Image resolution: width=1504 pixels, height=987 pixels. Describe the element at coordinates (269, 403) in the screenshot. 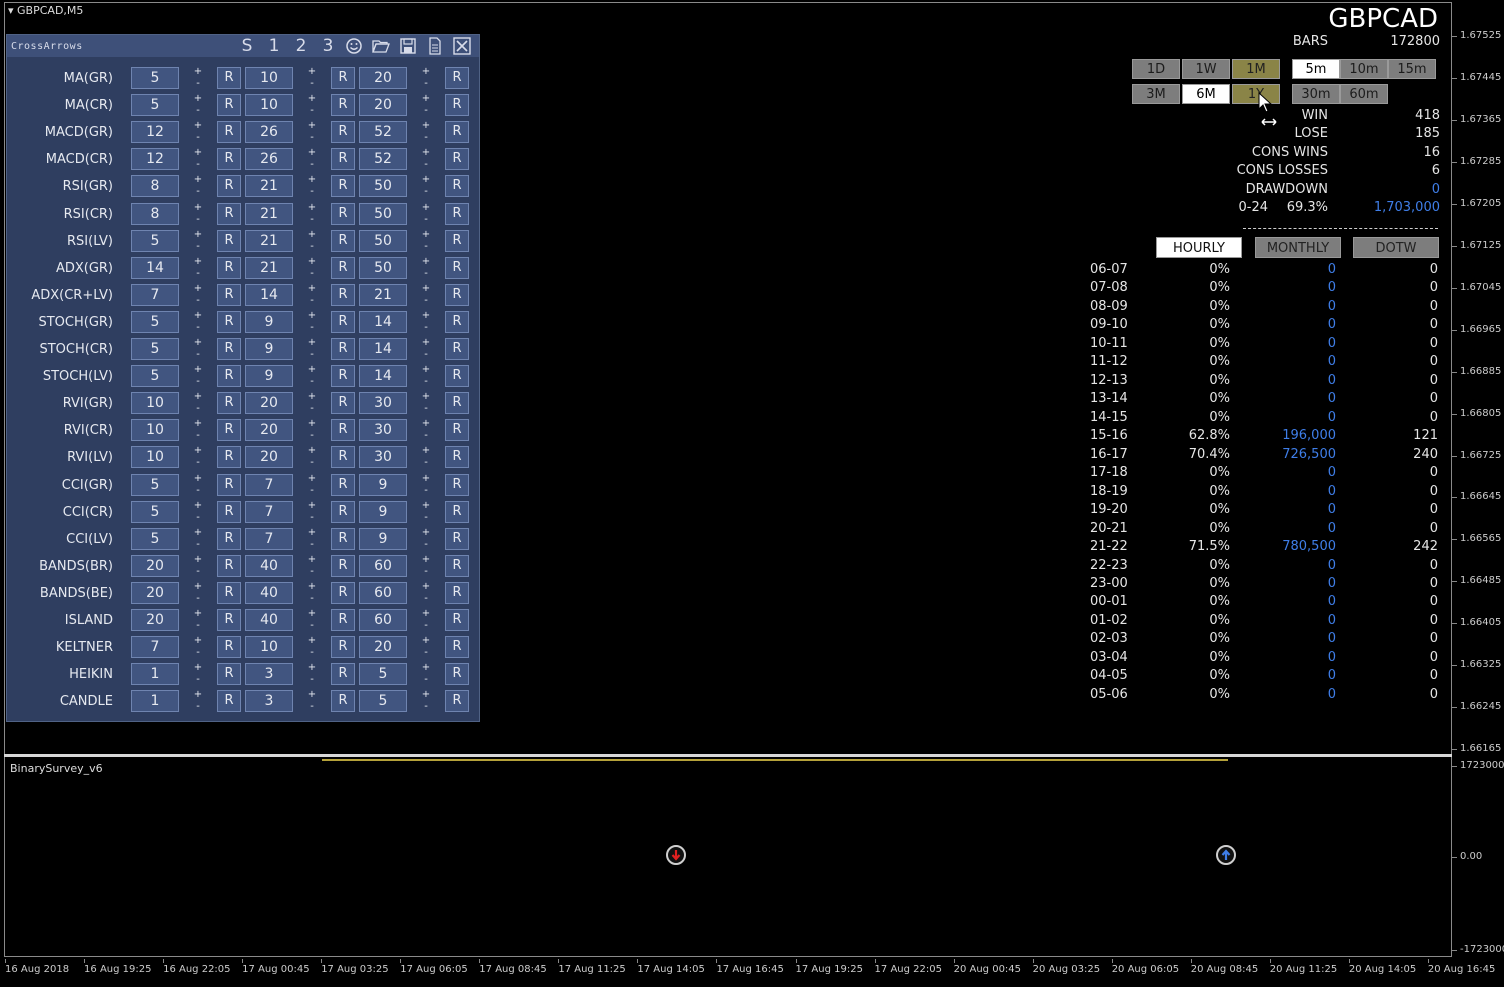

I see `period-2-field: 20` at that location.